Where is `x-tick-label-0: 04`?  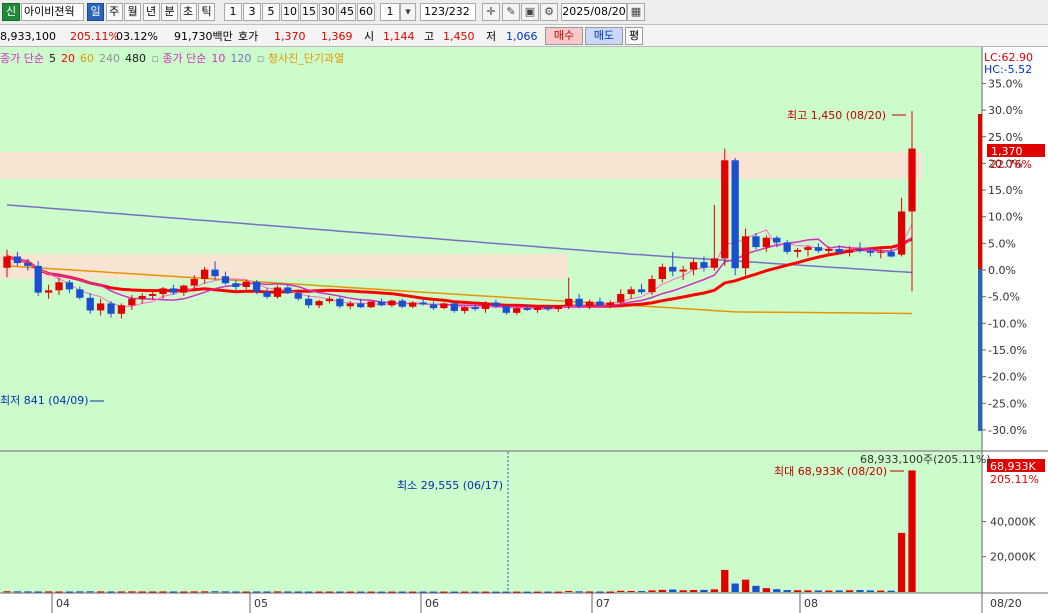
x-tick-label-0: 04 is located at coordinates (63, 603).